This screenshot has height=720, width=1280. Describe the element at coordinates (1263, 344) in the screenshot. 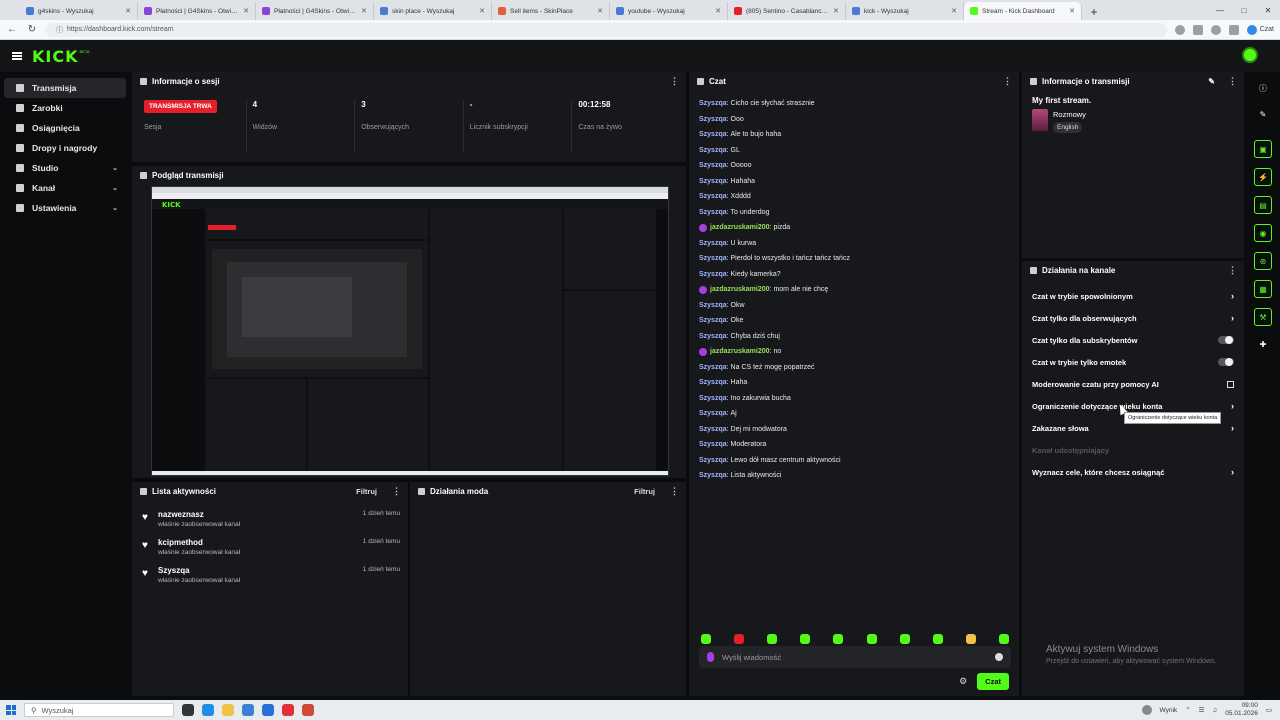

I see `add-widget-icon: ✚` at that location.